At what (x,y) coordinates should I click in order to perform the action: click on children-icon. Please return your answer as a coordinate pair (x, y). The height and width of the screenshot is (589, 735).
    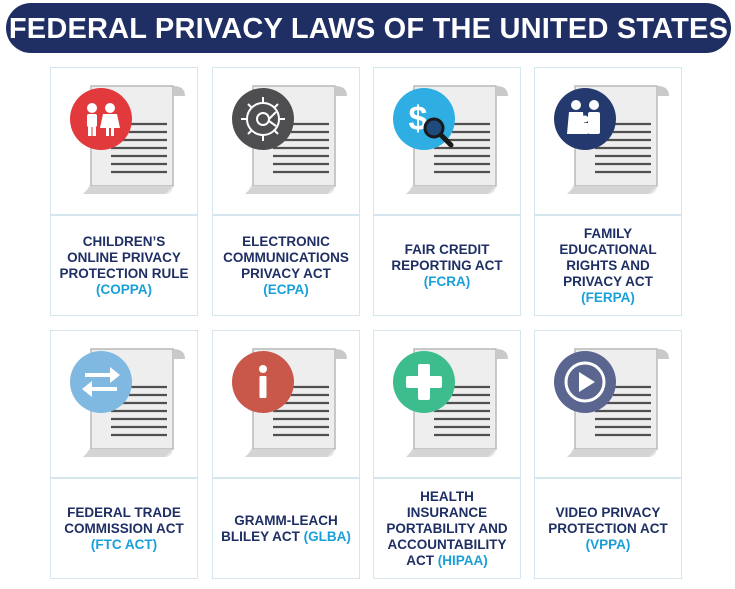
    Looking at the image, I should click on (101, 119).